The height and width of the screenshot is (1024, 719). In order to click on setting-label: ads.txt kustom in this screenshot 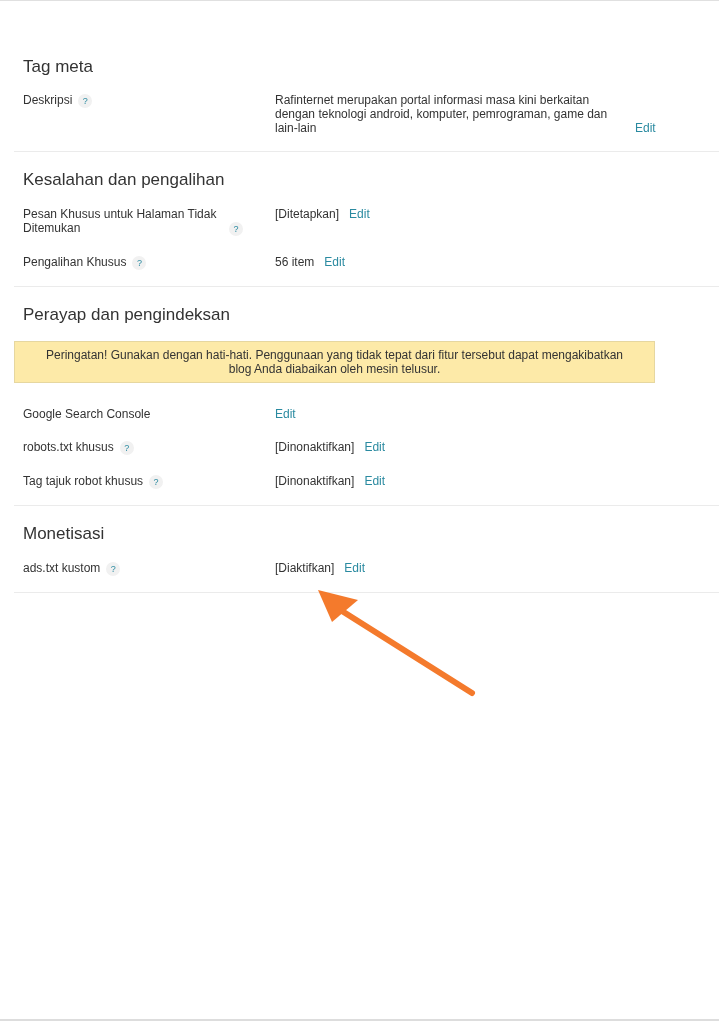, I will do `click(62, 567)`.